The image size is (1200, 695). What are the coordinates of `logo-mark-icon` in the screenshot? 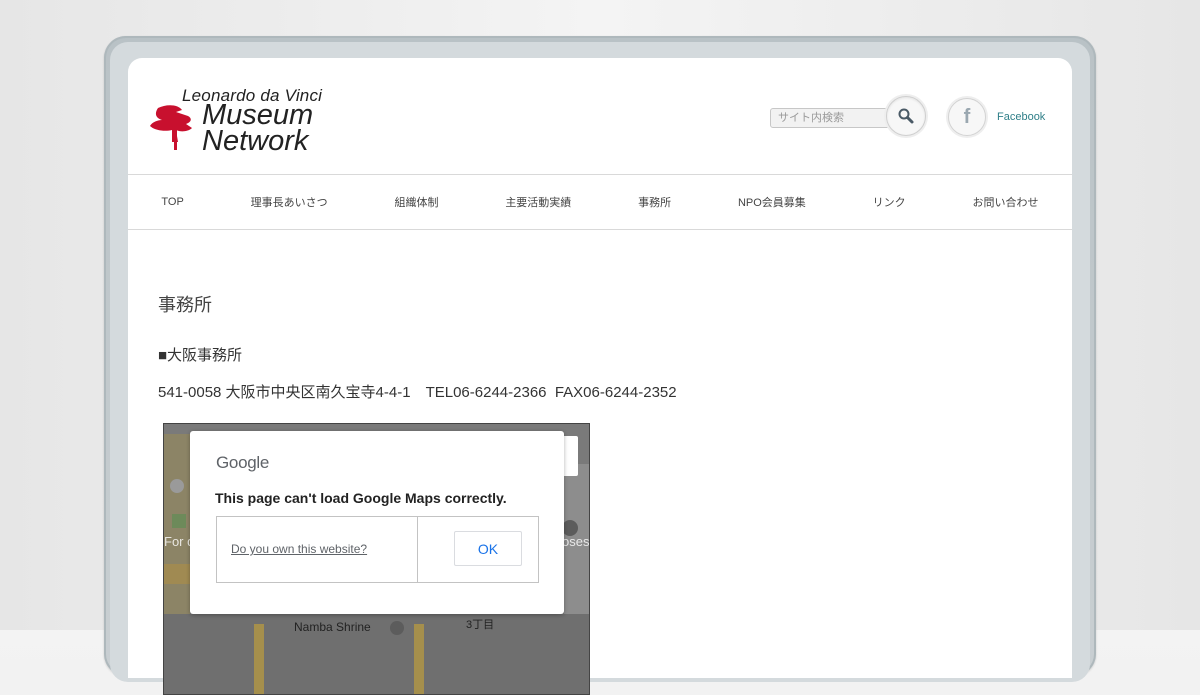 It's located at (171, 127).